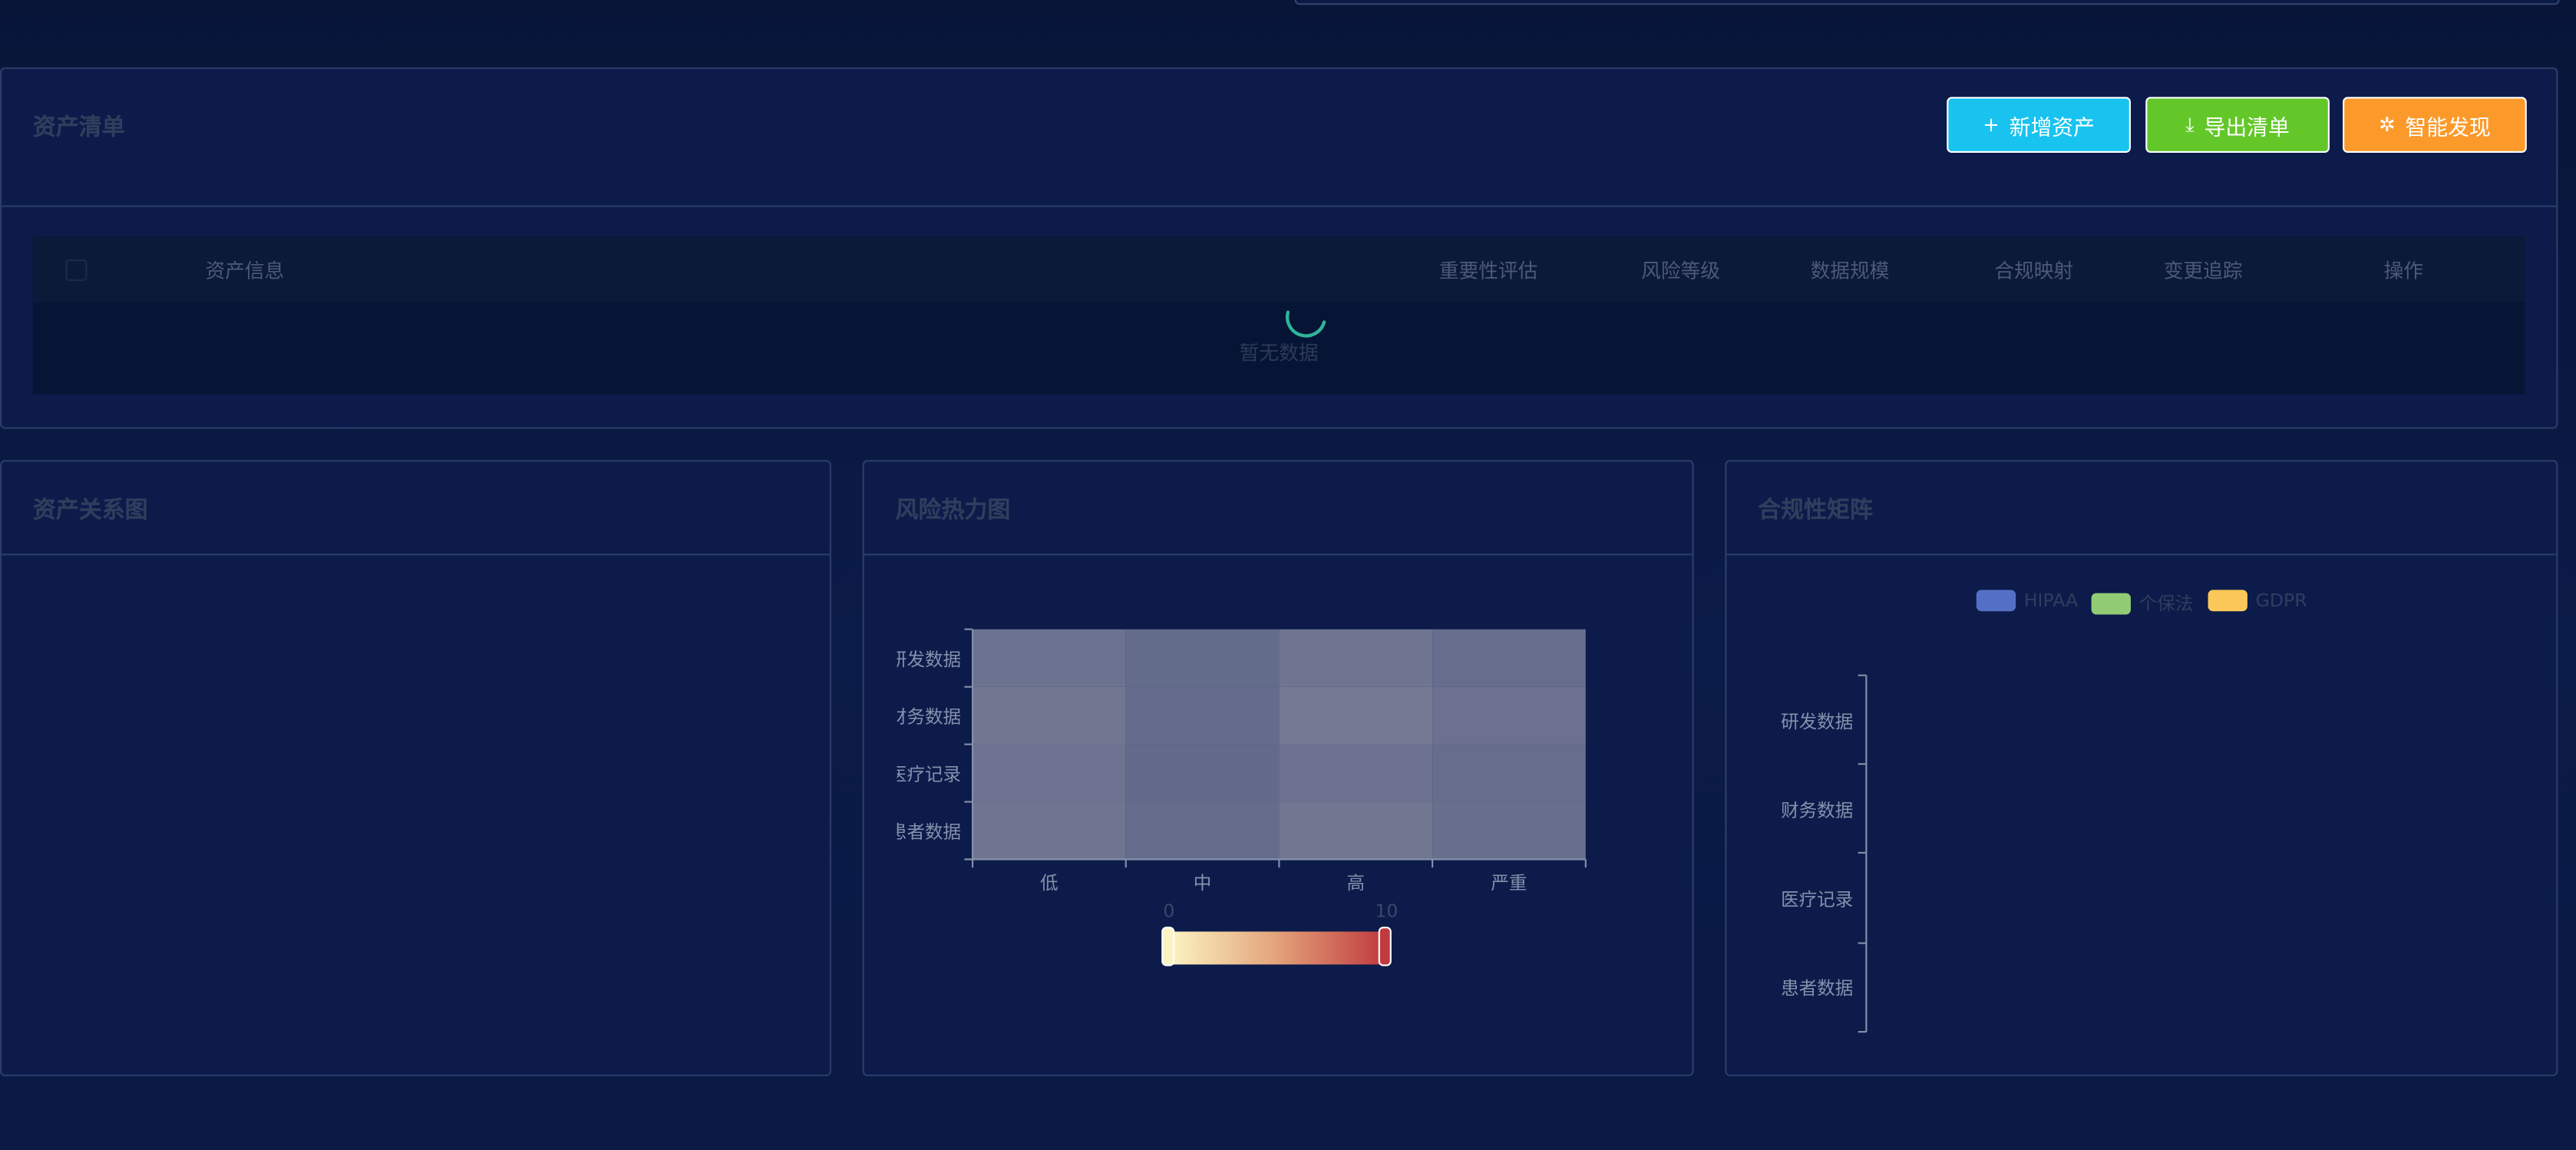 This screenshot has height=1150, width=2576. Describe the element at coordinates (2190, 125) in the screenshot. I see `download-icon: ⤓` at that location.